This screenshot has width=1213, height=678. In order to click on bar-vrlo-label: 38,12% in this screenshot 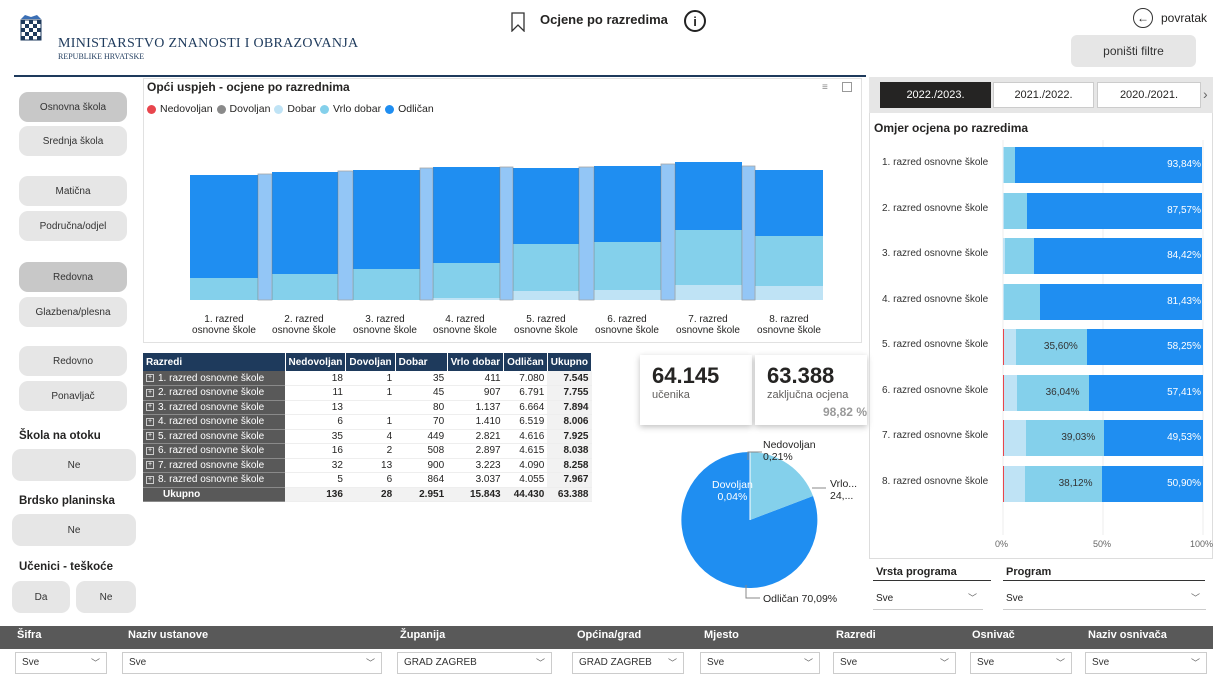, I will do `click(1075, 483)`.